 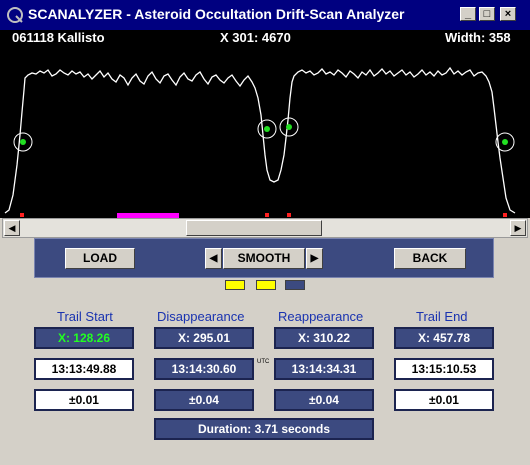 I want to click on reappearance-marker, so click(x=289, y=127).